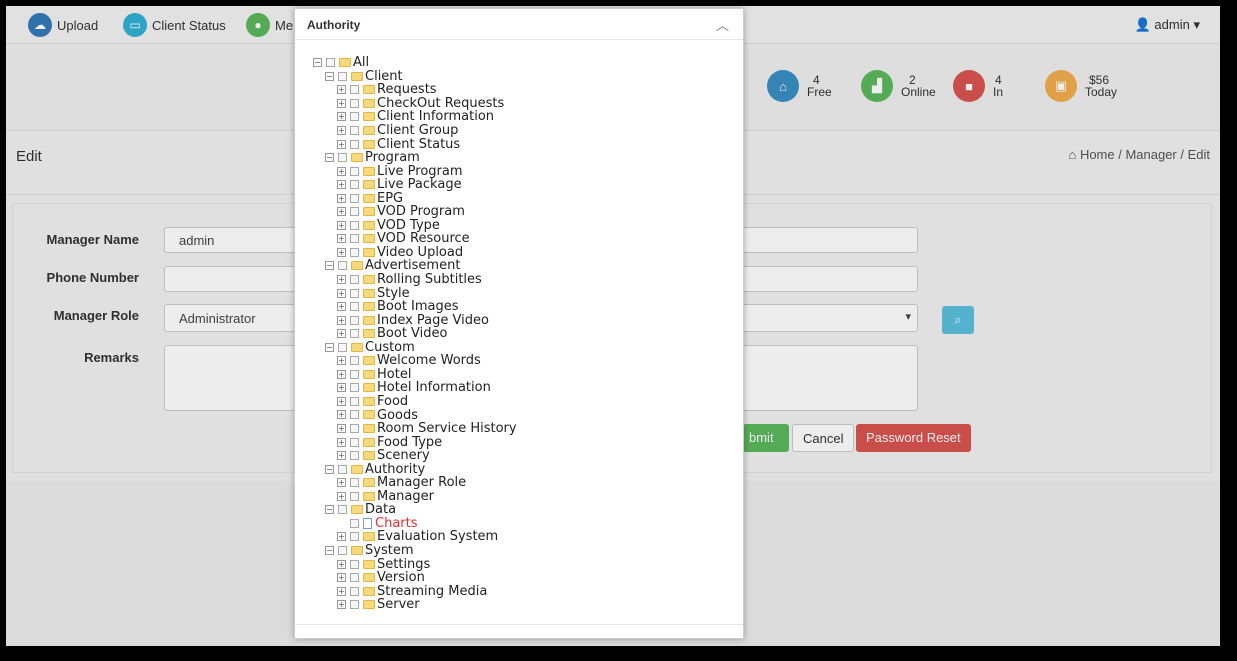  What do you see at coordinates (415, 401) in the screenshot?
I see `tree-node: + Food` at bounding box center [415, 401].